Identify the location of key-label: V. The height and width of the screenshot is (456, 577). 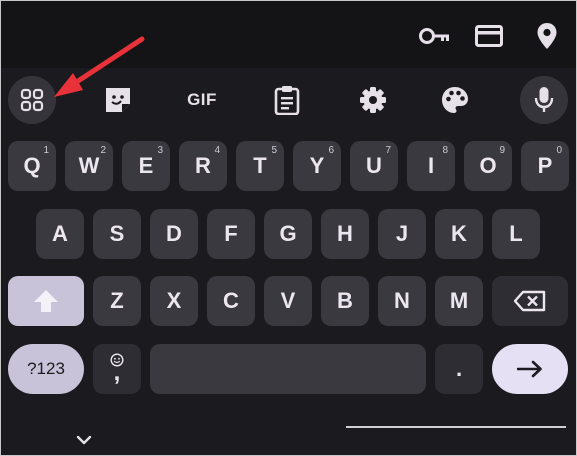
(288, 300).